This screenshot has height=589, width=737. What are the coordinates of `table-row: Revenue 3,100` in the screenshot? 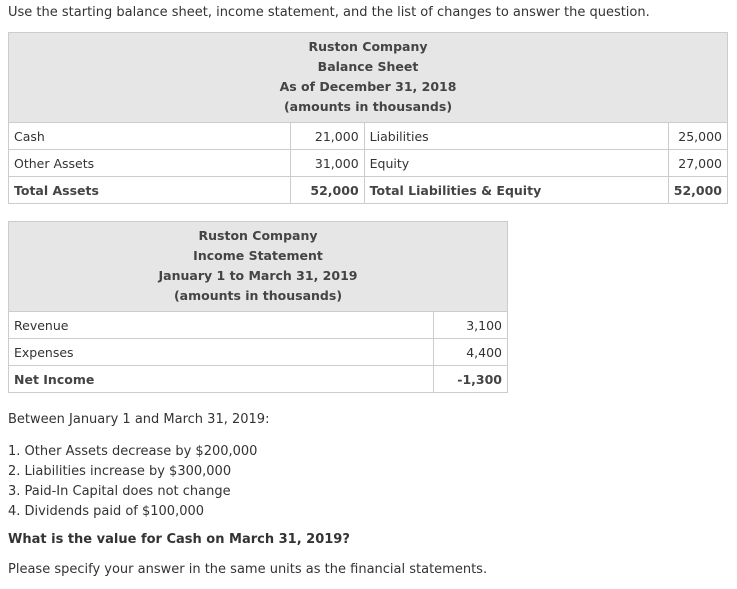 It's located at (257, 325).